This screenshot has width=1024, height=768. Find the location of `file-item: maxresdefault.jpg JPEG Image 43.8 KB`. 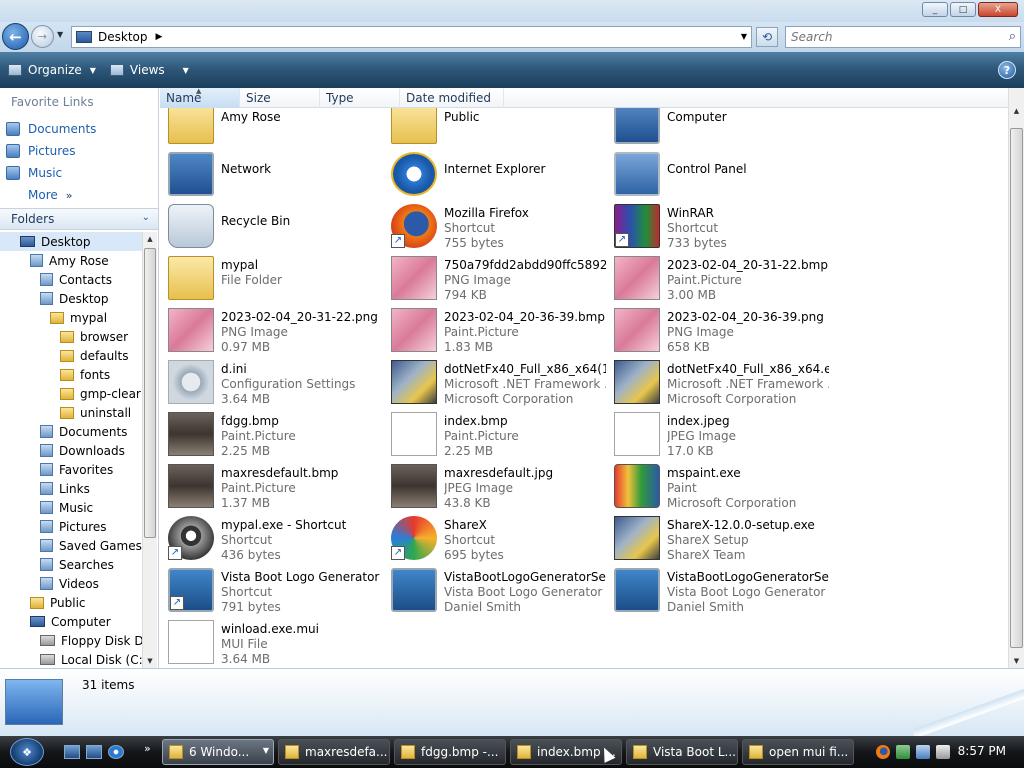

file-item: maxresdefault.jpg JPEG Image 43.8 KB is located at coordinates (496, 486).